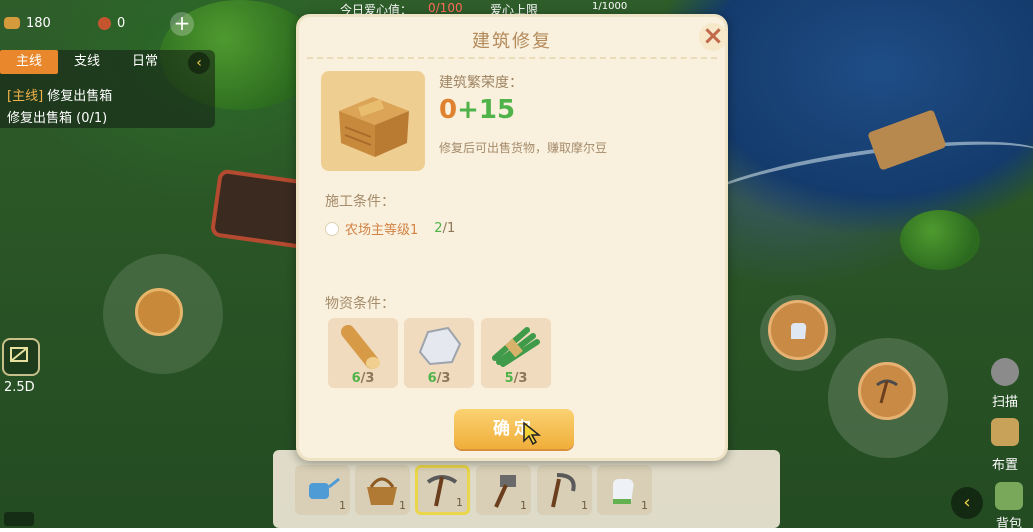 The width and height of the screenshot is (1033, 532). I want to click on quest-tabs: 主线 支线 日常, so click(107, 63).